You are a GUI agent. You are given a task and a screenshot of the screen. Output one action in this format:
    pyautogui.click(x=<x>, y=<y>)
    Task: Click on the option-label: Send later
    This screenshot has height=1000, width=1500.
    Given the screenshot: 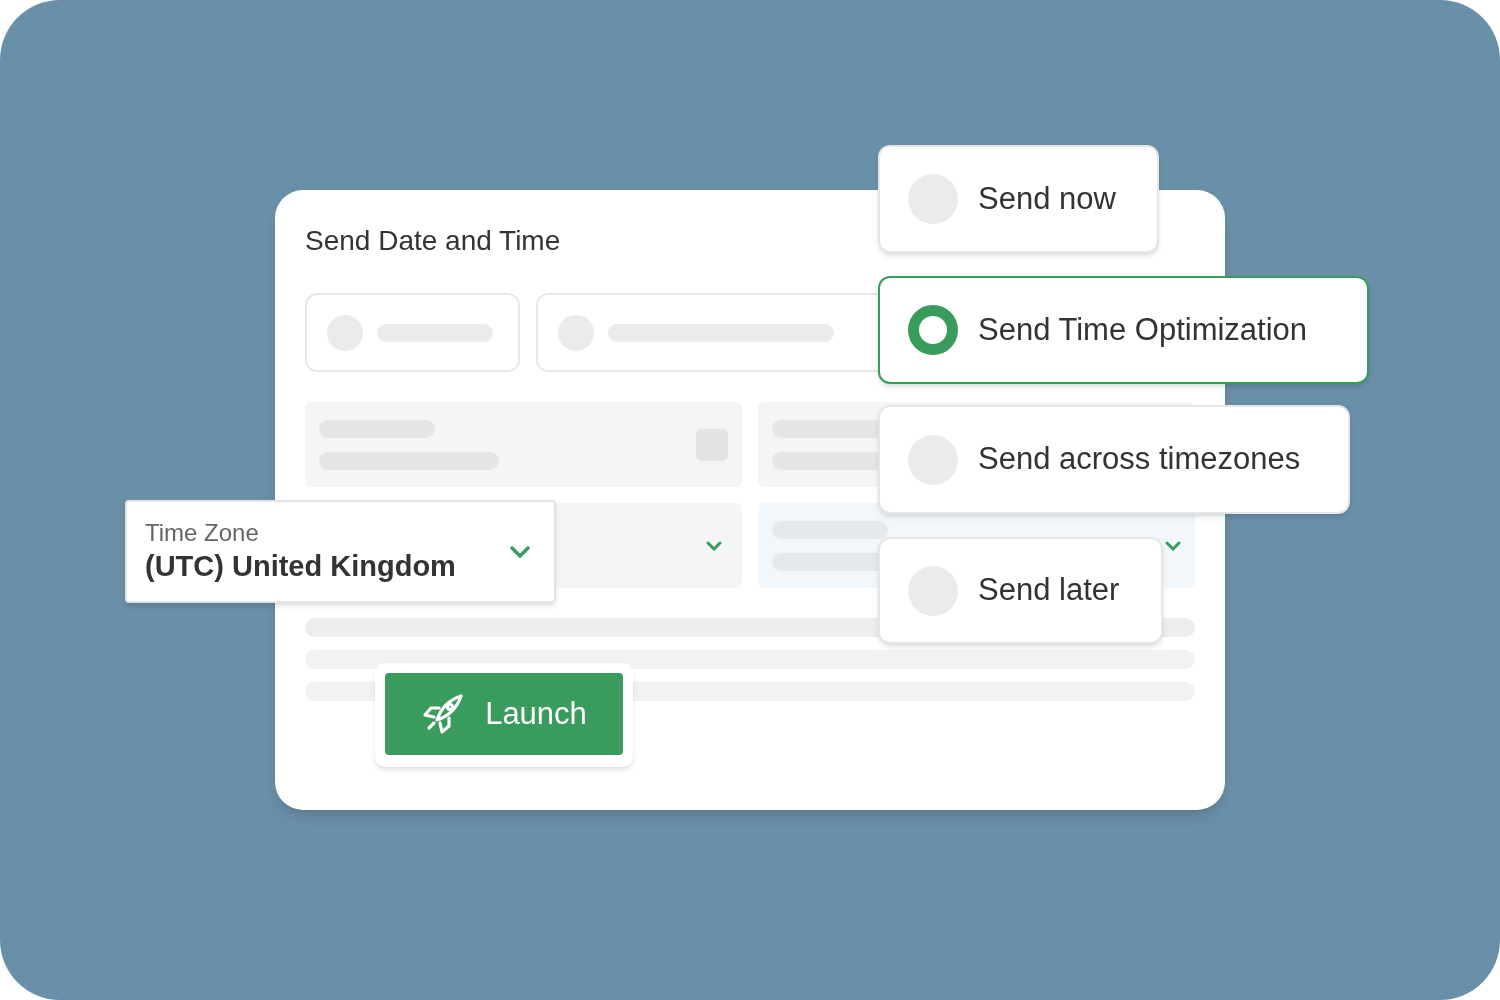 What is the action you would take?
    pyautogui.click(x=1049, y=590)
    